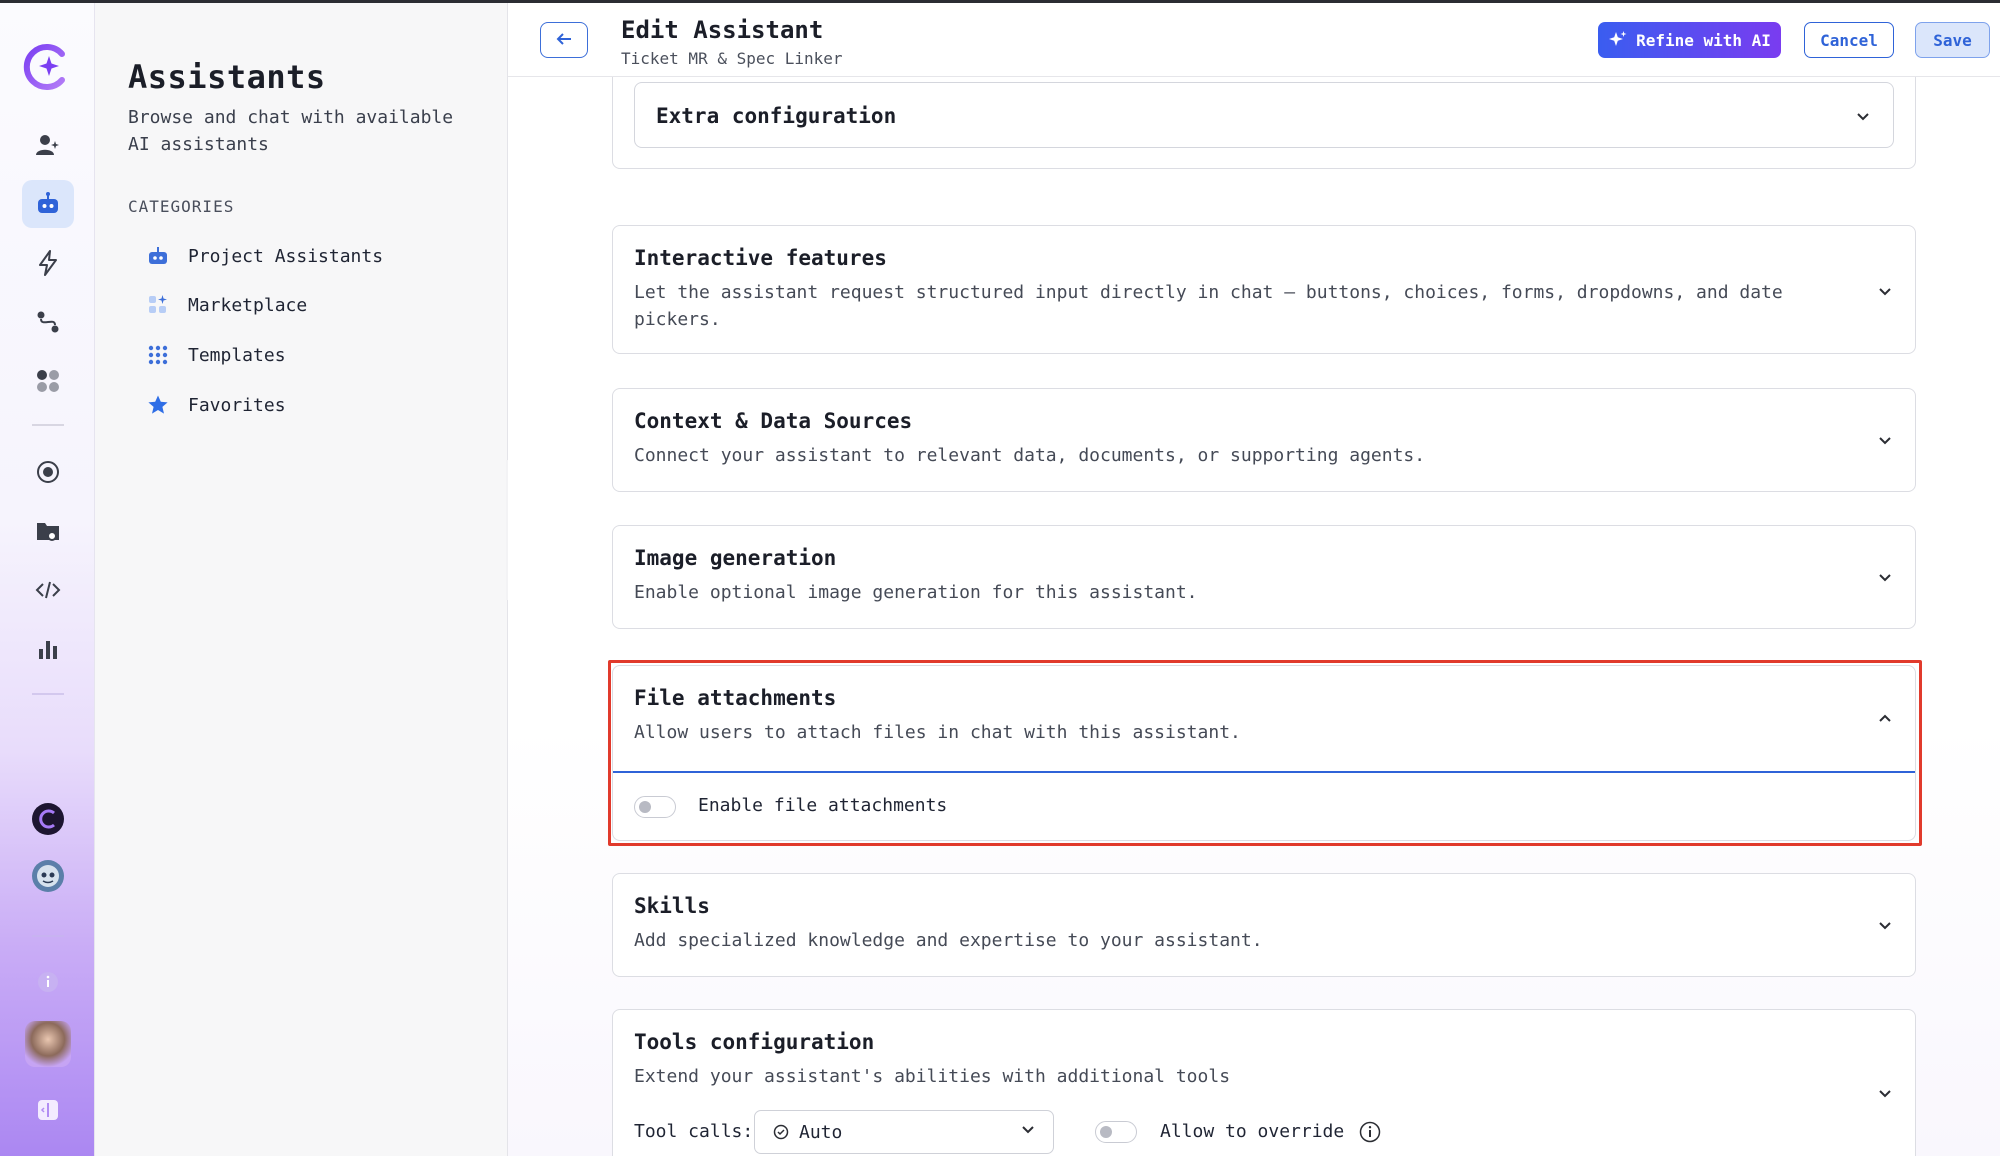 The height and width of the screenshot is (1156, 2000). What do you see at coordinates (48, 982) in the screenshot?
I see `rail-info-icon` at bounding box center [48, 982].